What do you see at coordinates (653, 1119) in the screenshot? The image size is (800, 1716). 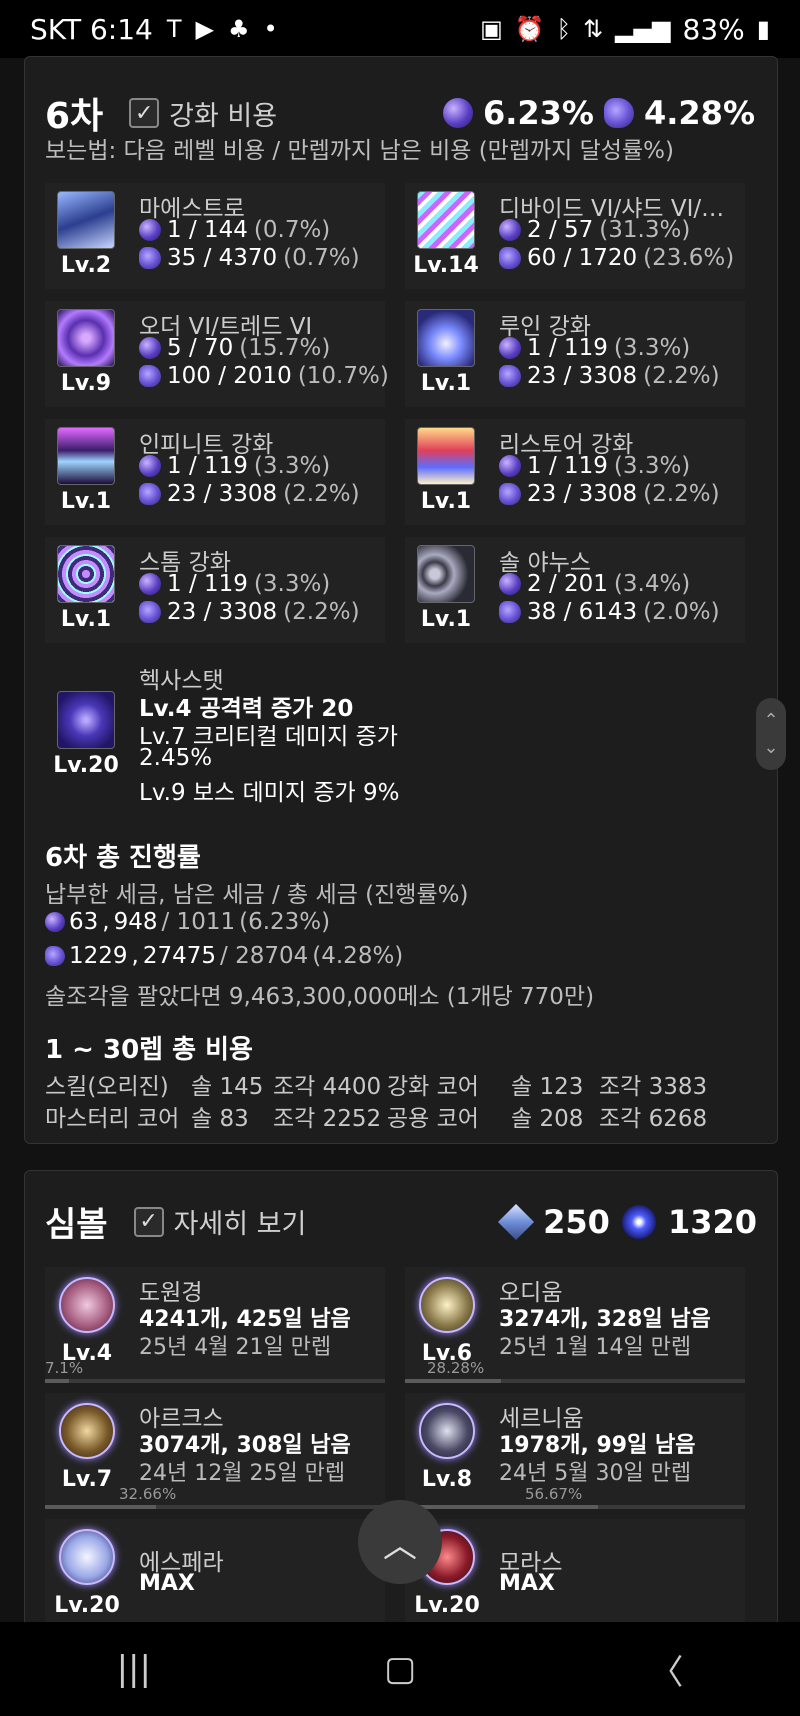 I see `cost-fragment: 조각 6268` at bounding box center [653, 1119].